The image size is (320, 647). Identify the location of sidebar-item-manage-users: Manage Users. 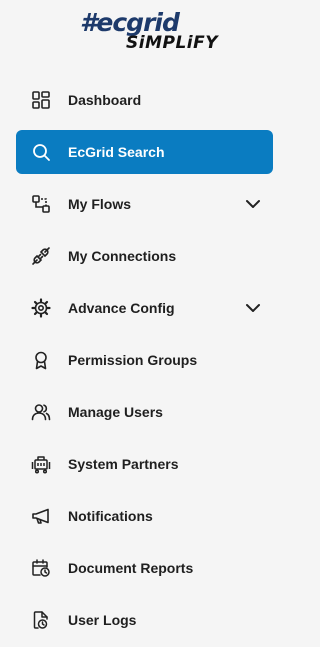
(144, 412).